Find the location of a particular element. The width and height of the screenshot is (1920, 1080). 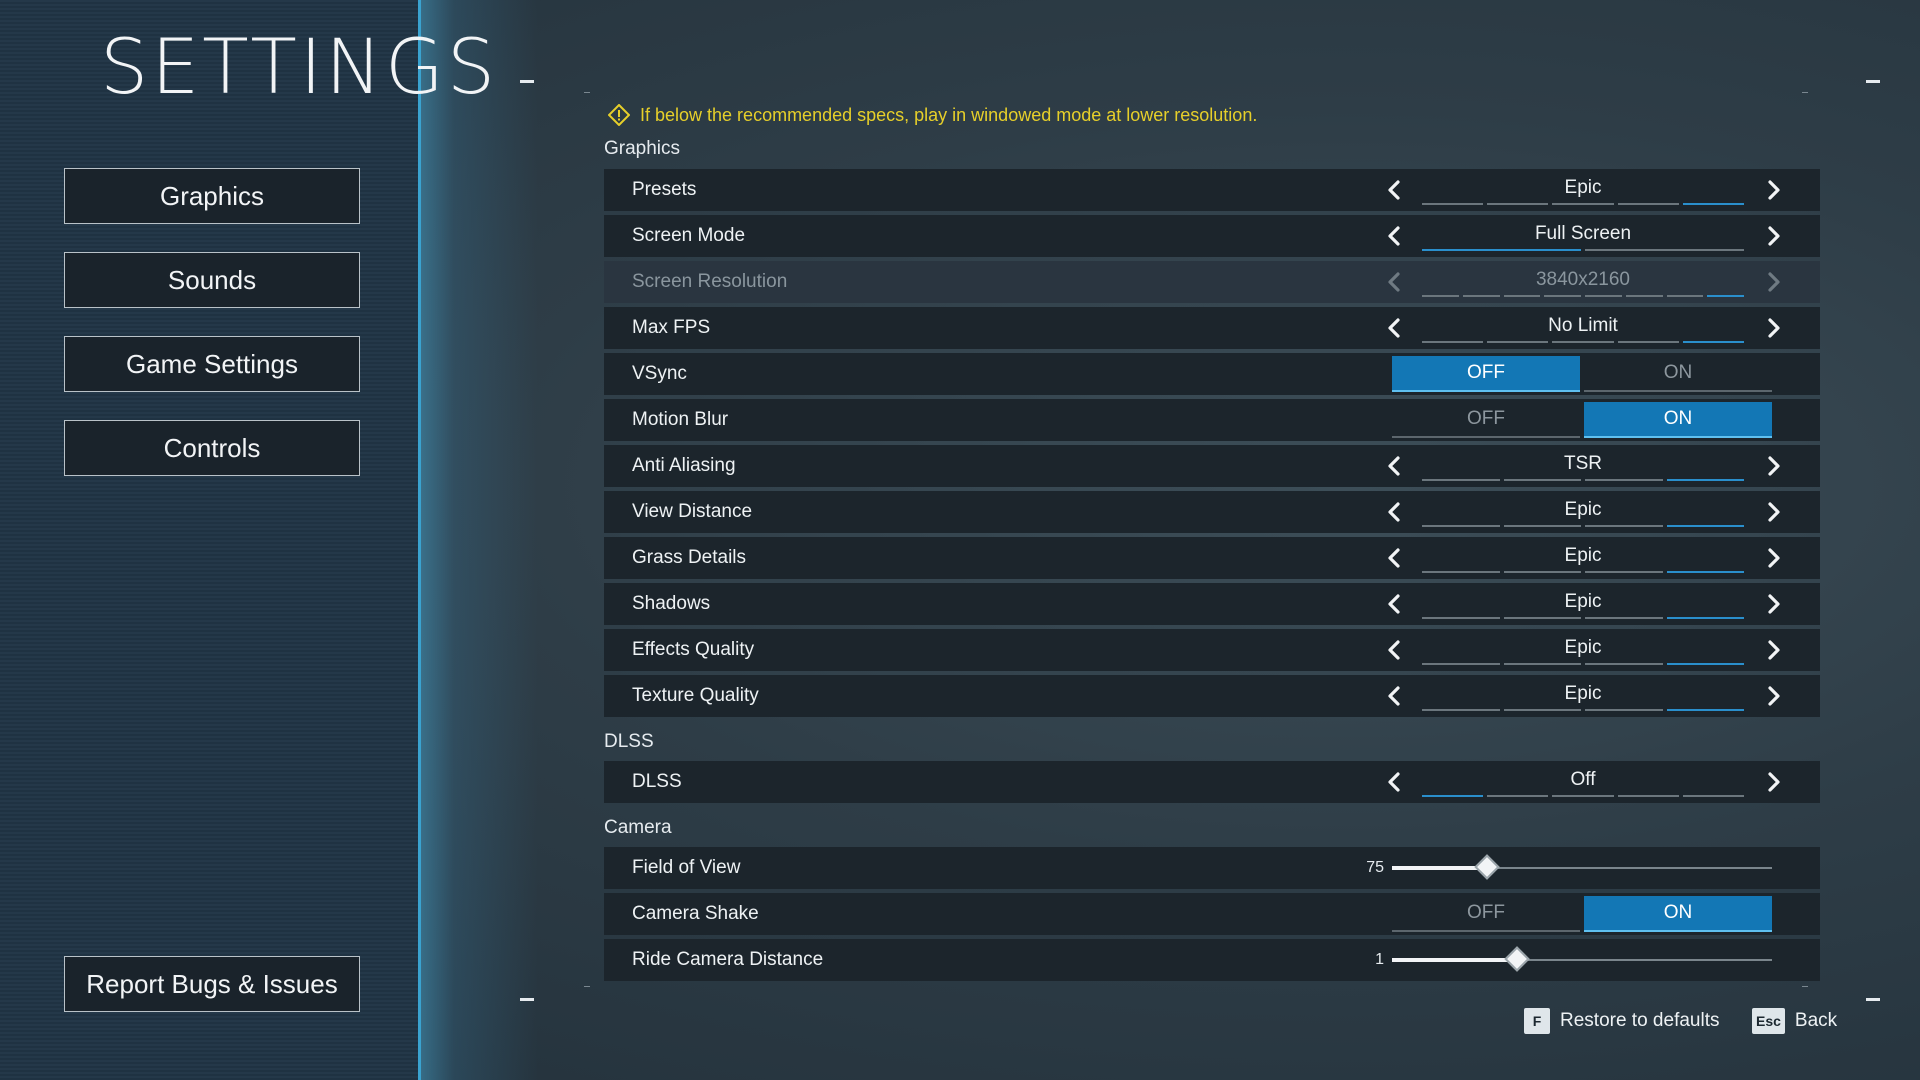

frame-corner-br is located at coordinates (1873, 999).